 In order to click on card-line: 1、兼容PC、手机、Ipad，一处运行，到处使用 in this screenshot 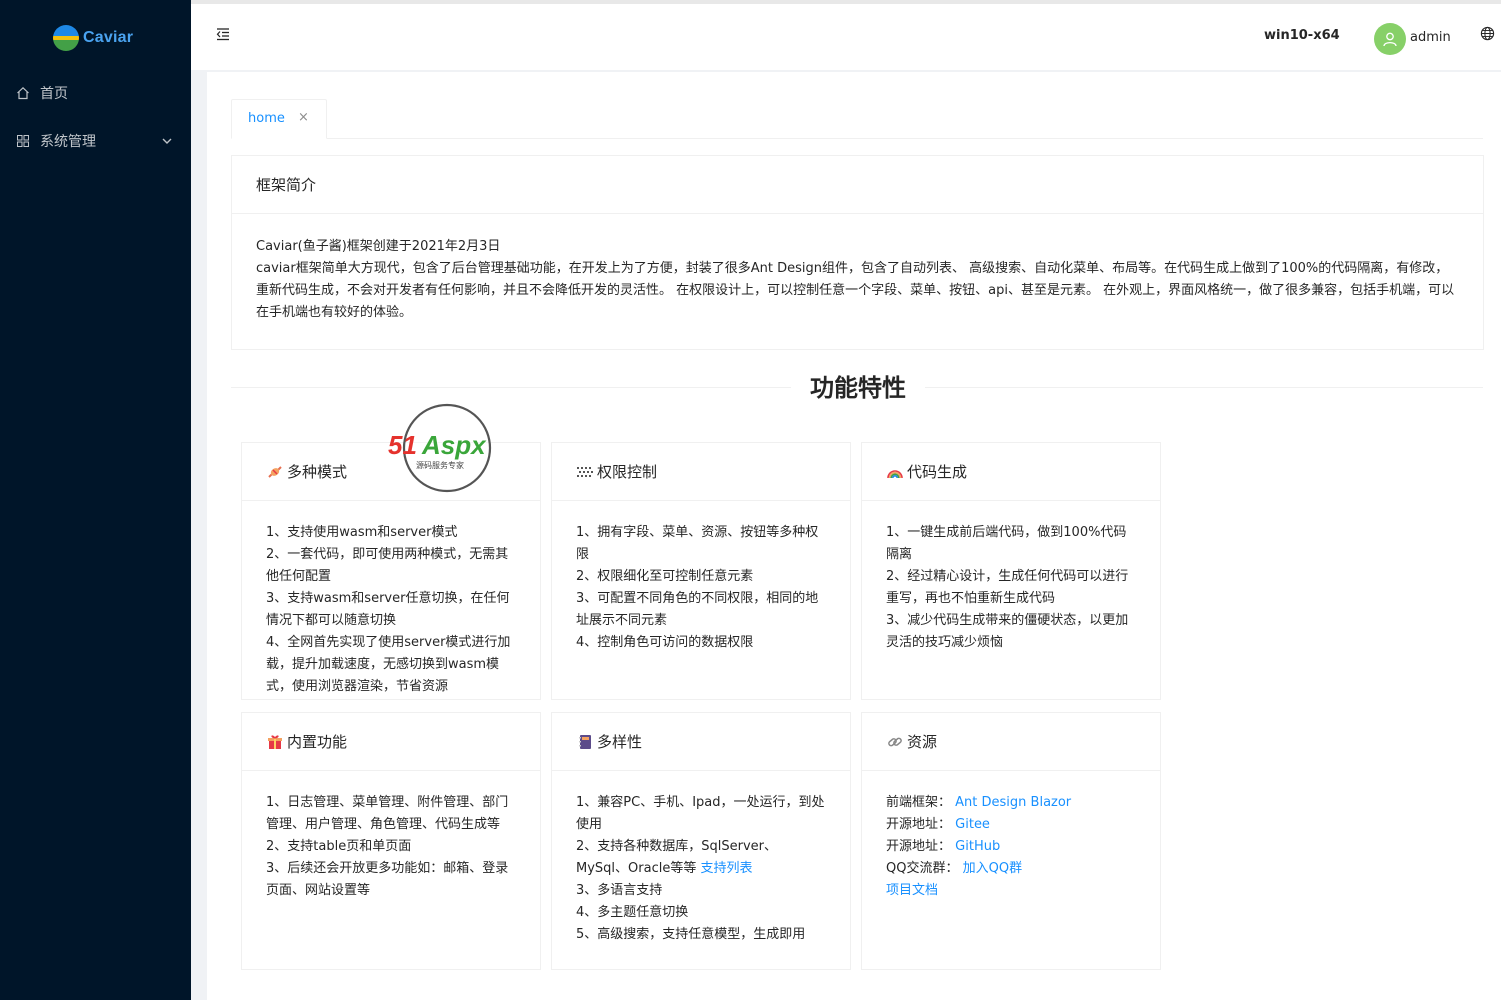, I will do `click(700, 813)`.